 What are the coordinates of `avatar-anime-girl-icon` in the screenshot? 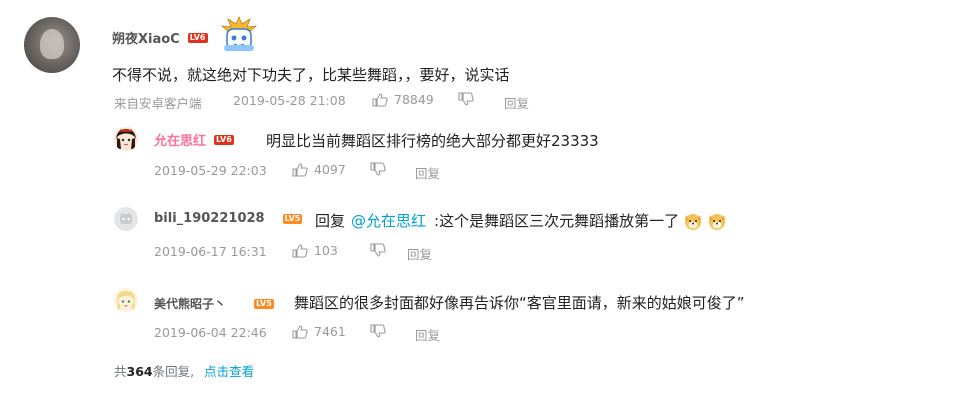 It's located at (126, 300).